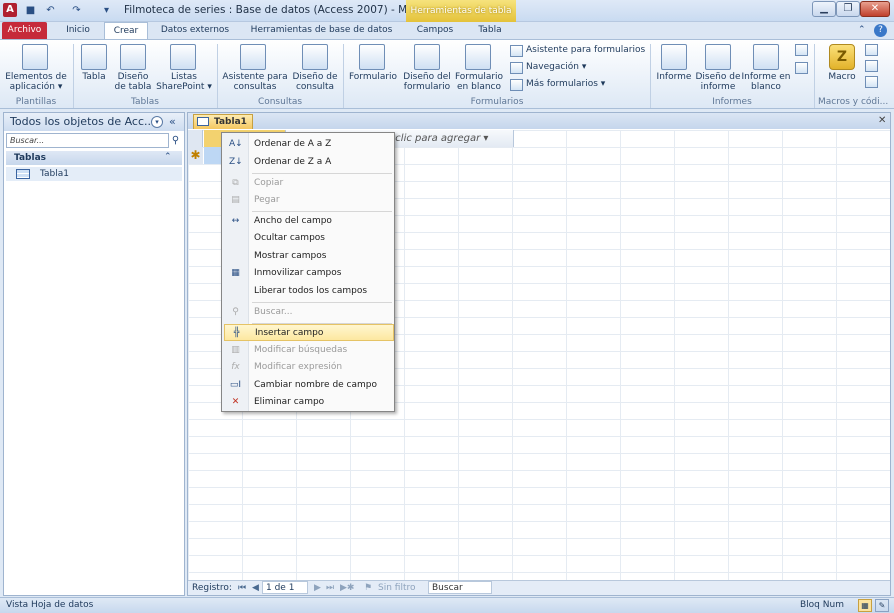  What do you see at coordinates (373, 77) in the screenshot?
I see `form-button: Formulario` at bounding box center [373, 77].